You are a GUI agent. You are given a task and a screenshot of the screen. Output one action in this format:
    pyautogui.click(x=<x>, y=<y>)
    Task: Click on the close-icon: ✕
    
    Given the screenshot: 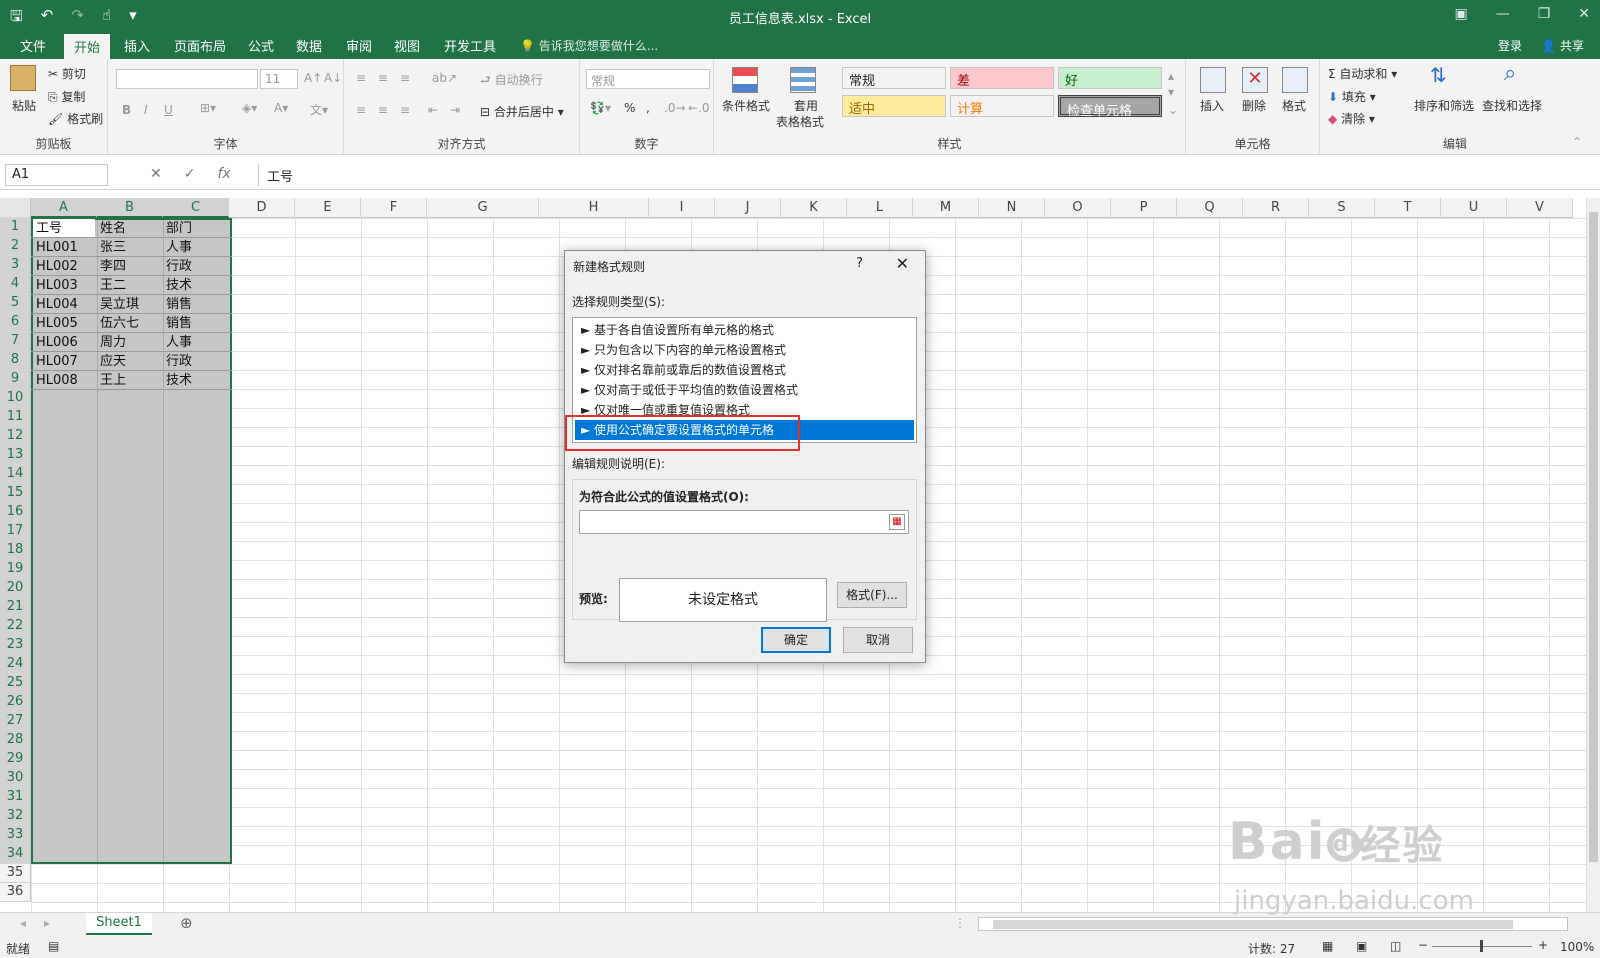 What is the action you would take?
    pyautogui.click(x=1584, y=14)
    